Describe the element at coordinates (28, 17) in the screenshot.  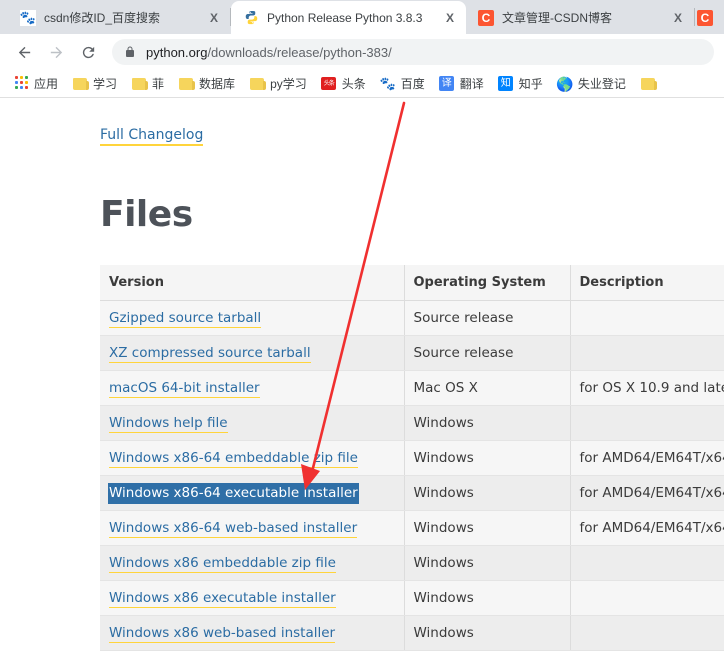
I see `baidu-icon: 🐾` at that location.